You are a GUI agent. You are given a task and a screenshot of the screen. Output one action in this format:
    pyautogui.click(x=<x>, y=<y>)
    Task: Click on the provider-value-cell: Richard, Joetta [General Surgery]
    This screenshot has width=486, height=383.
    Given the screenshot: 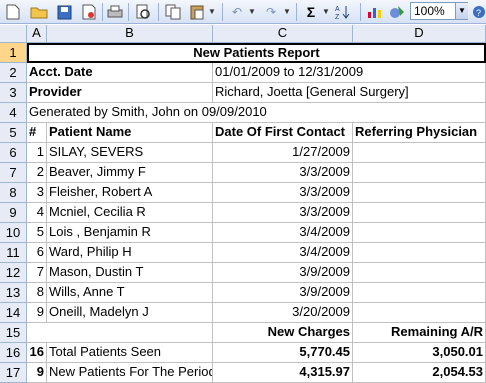 What is the action you would take?
    pyautogui.click(x=349, y=93)
    